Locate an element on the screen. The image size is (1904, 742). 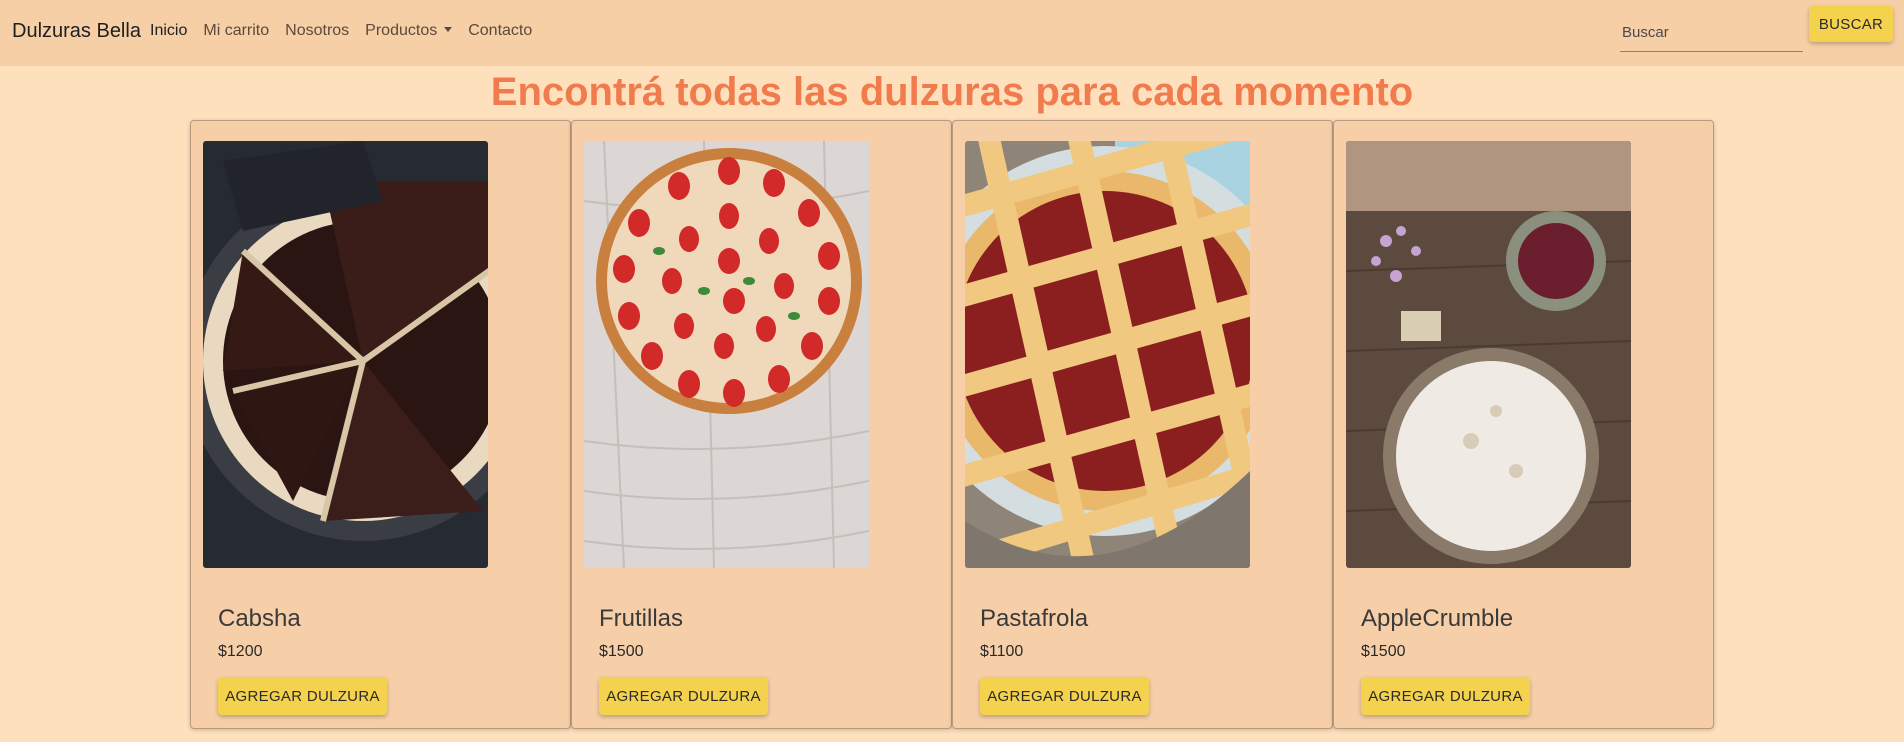
search-input is located at coordinates (1711, 33).